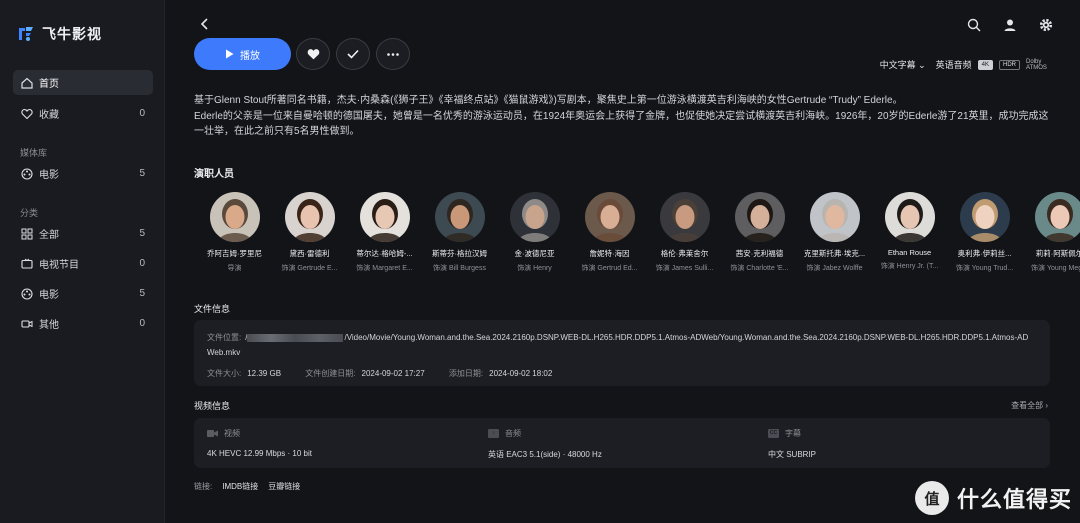 The width and height of the screenshot is (1080, 523). I want to click on cast-name: 格伦·弗莱舍尔, so click(684, 253).